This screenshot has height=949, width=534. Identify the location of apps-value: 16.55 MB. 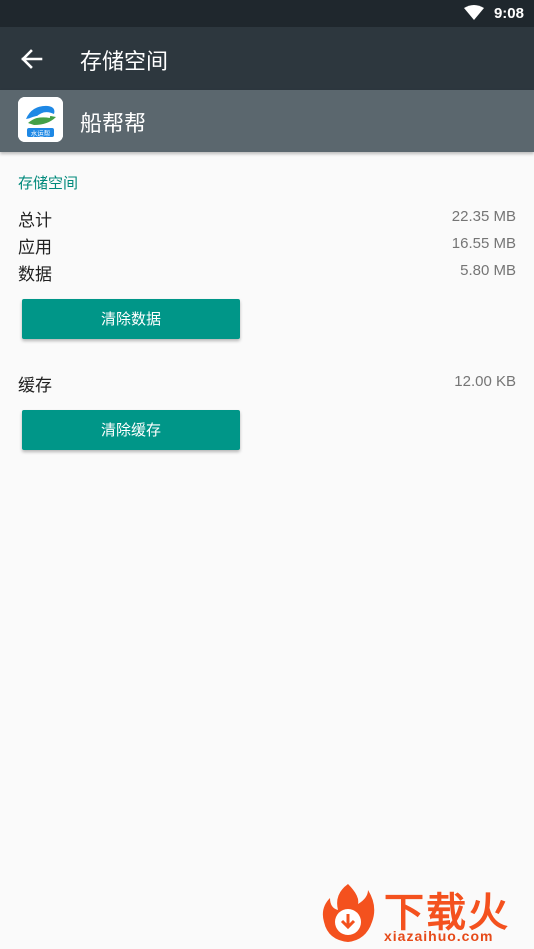
(483, 243).